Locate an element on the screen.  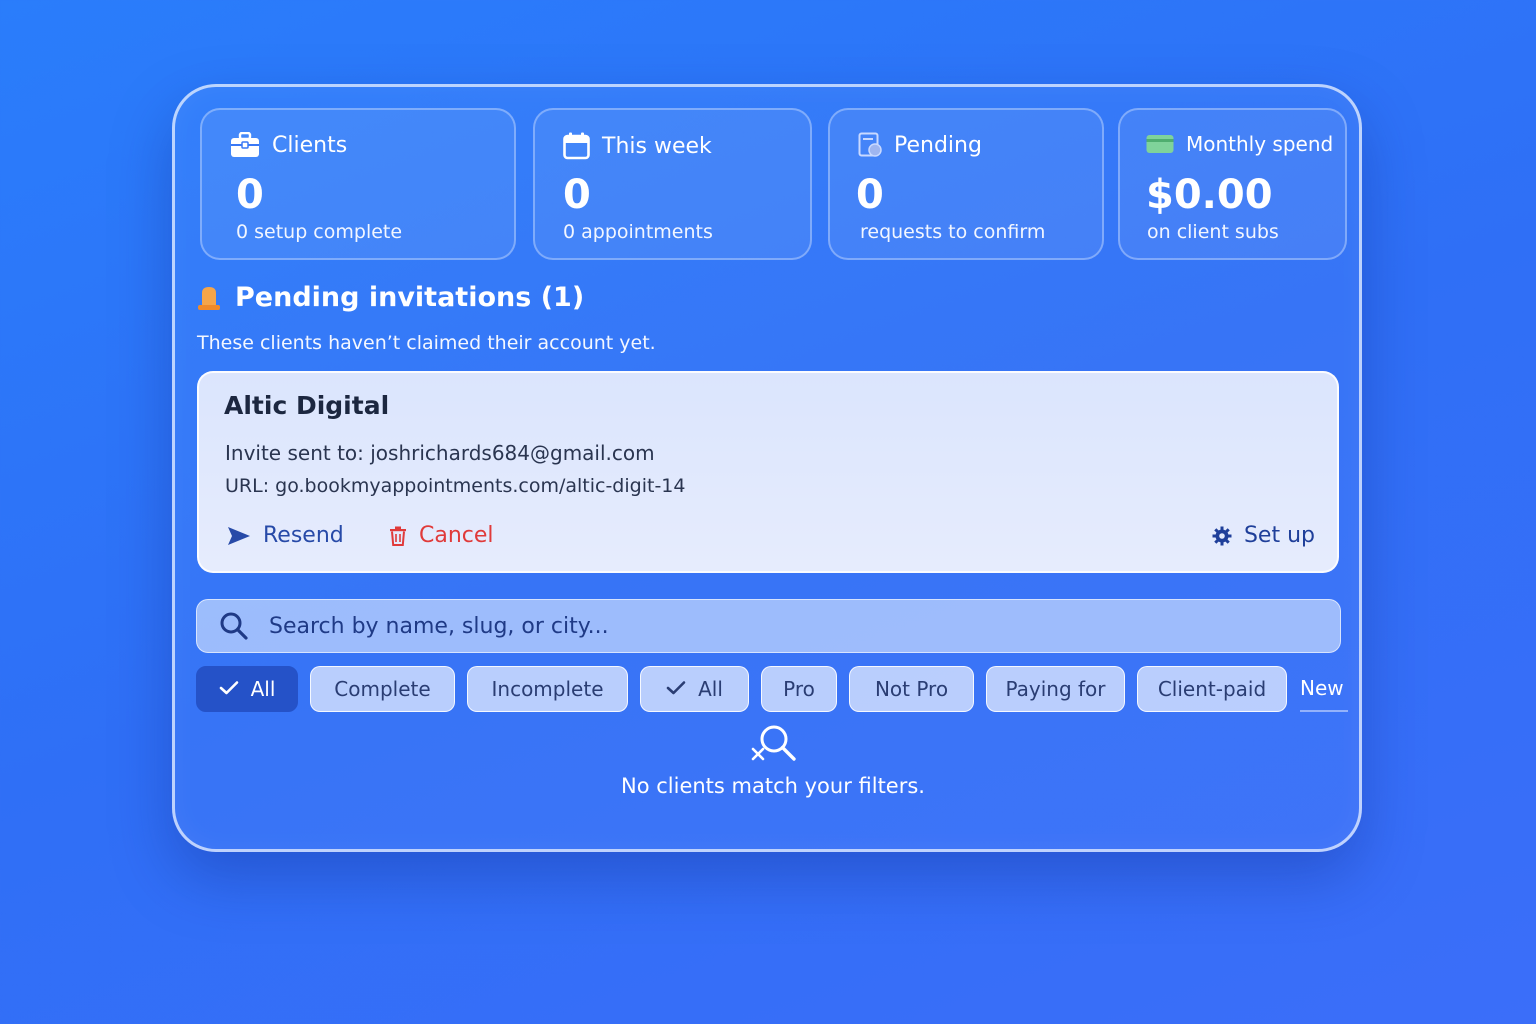
stat-card-monthly-spend: Monthly spend $0.00 on client subs is located at coordinates (1232, 184).